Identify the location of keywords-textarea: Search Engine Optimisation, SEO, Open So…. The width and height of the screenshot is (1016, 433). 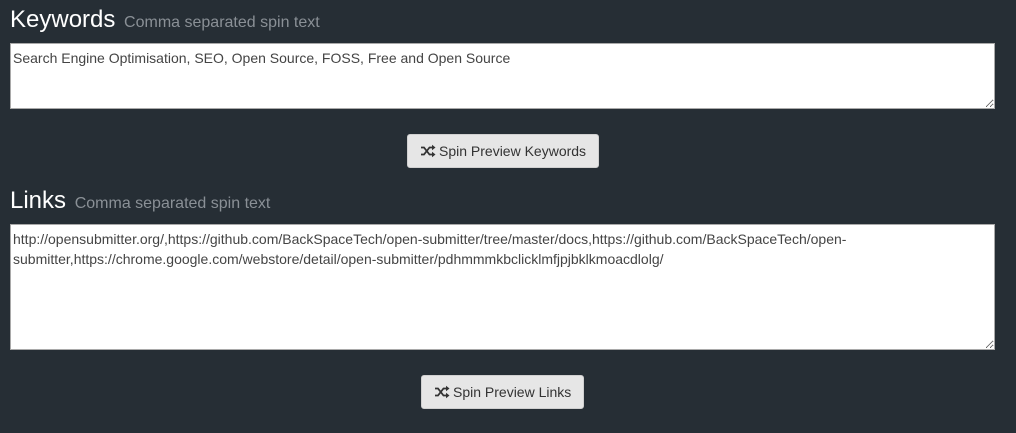
(502, 76).